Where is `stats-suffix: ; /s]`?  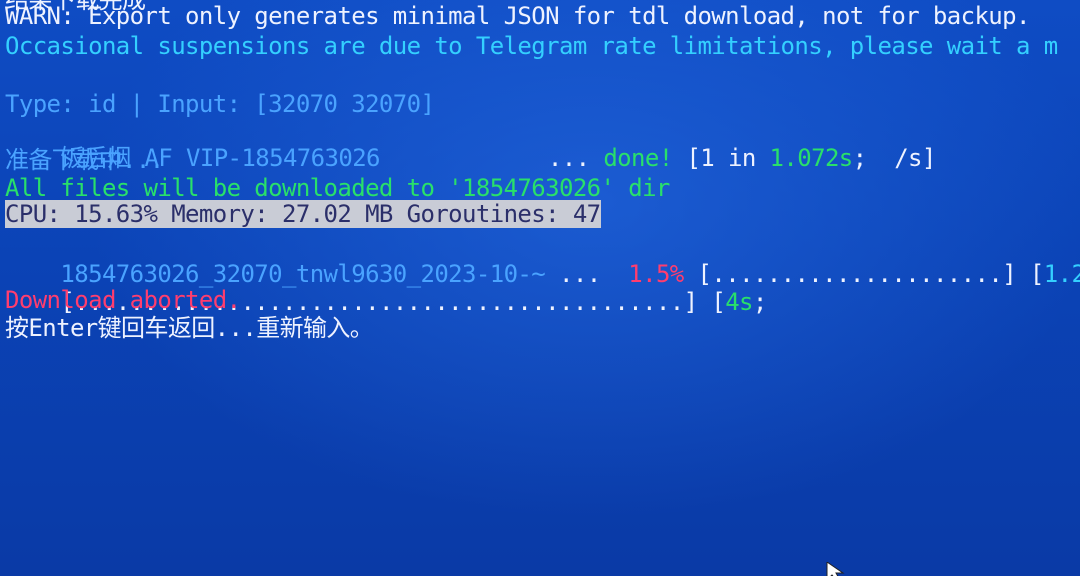 stats-suffix: ; /s] is located at coordinates (894, 158).